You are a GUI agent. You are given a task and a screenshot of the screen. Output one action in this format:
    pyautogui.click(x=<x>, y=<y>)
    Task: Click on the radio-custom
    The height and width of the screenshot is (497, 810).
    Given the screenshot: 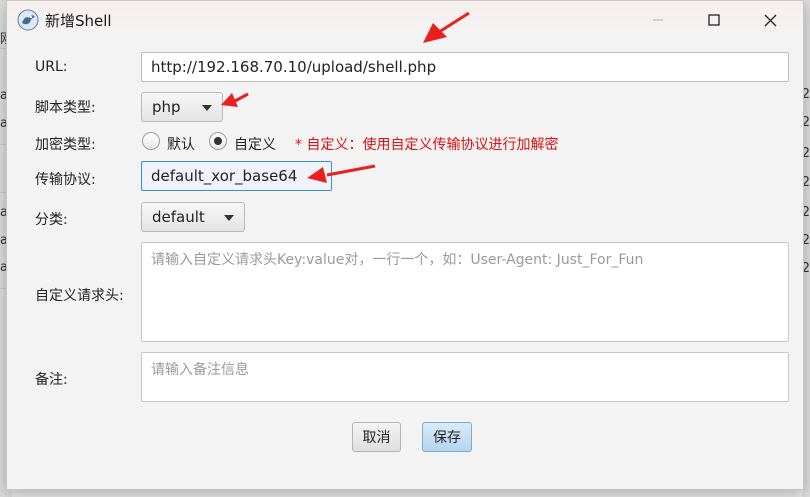 What is the action you would take?
    pyautogui.click(x=218, y=141)
    